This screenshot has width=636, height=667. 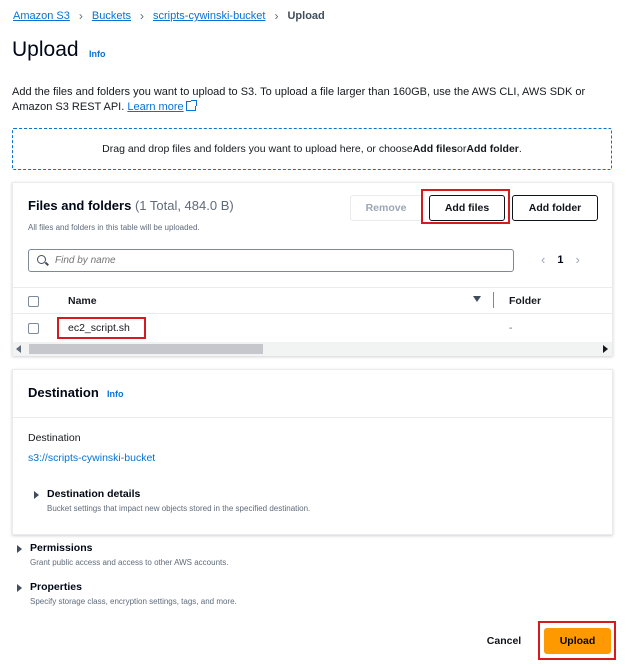 I want to click on destination-info-link: Info, so click(x=115, y=394).